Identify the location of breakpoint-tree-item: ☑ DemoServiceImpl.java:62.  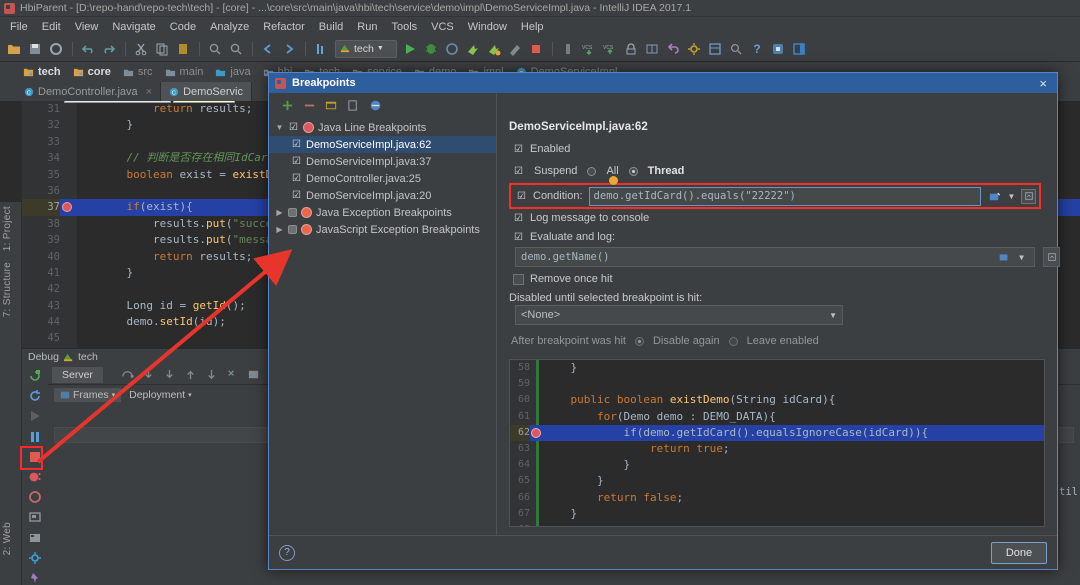
(382, 144).